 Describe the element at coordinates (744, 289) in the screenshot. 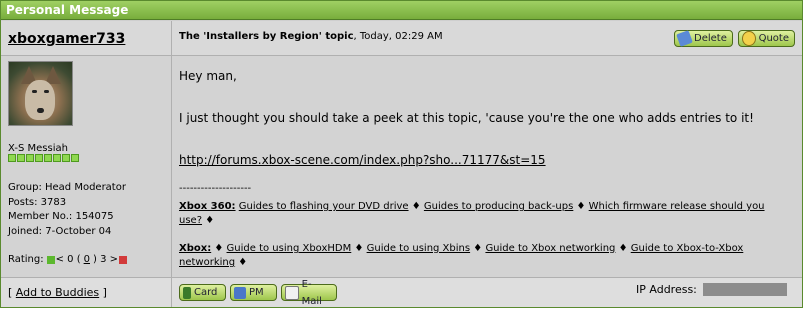

I see `ip-address-redacted` at that location.